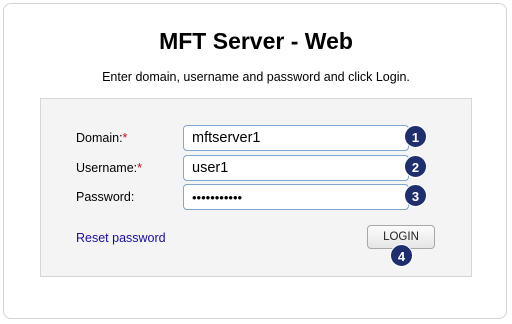 The height and width of the screenshot is (324, 512). Describe the element at coordinates (415, 195) in the screenshot. I see `step-badge-3: 3` at that location.